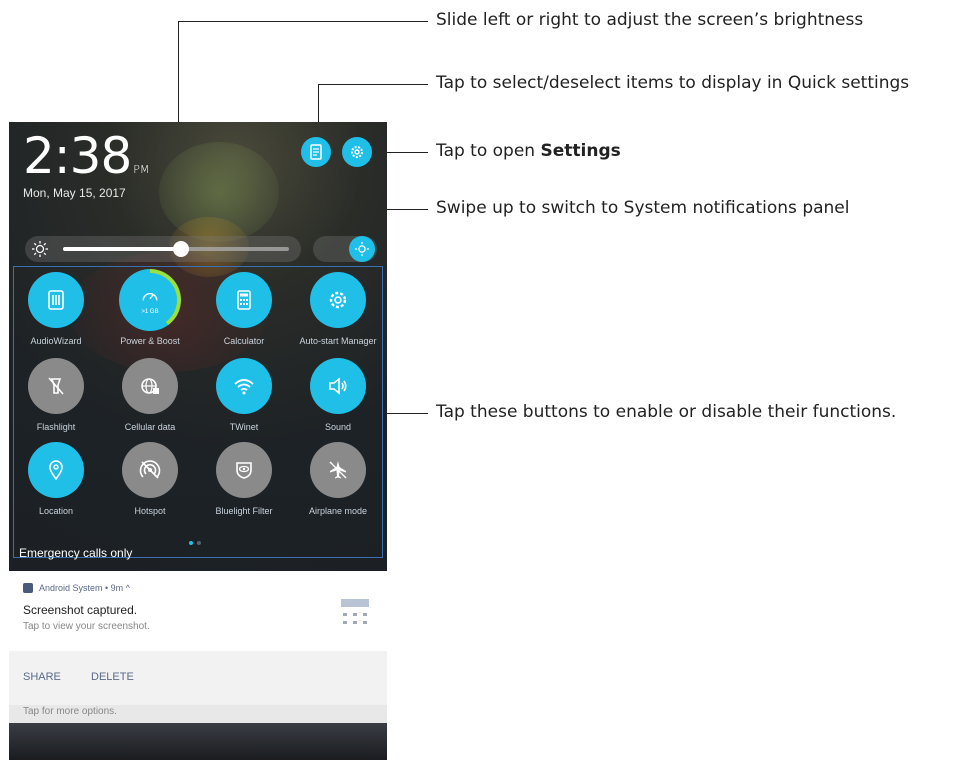  Describe the element at coordinates (338, 427) in the screenshot. I see `qs-tile-label: Sound` at that location.